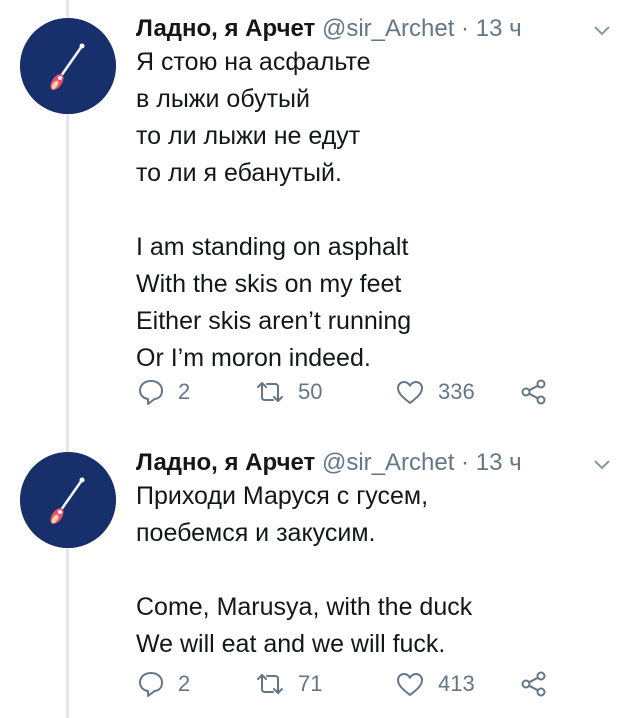 The width and height of the screenshot is (620, 718). Describe the element at coordinates (310, 391) in the screenshot. I see `retweet-count: 50` at that location.